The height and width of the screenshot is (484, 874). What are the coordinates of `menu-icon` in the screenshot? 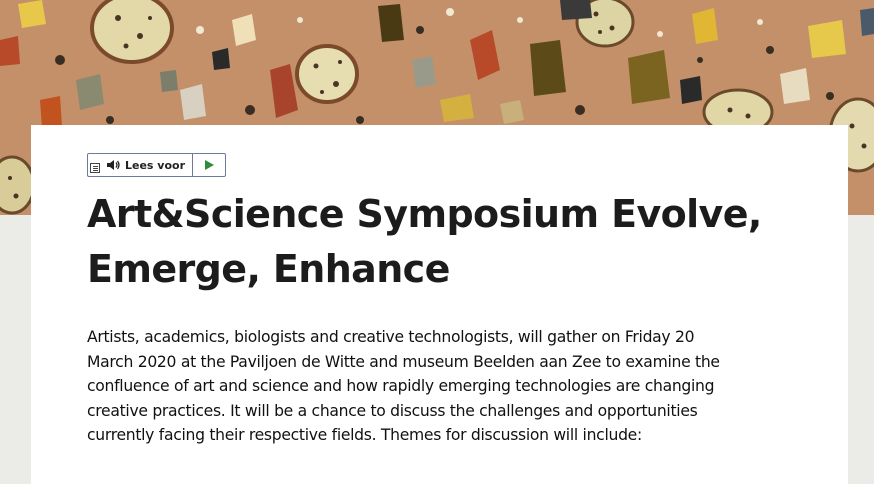 It's located at (95, 165).